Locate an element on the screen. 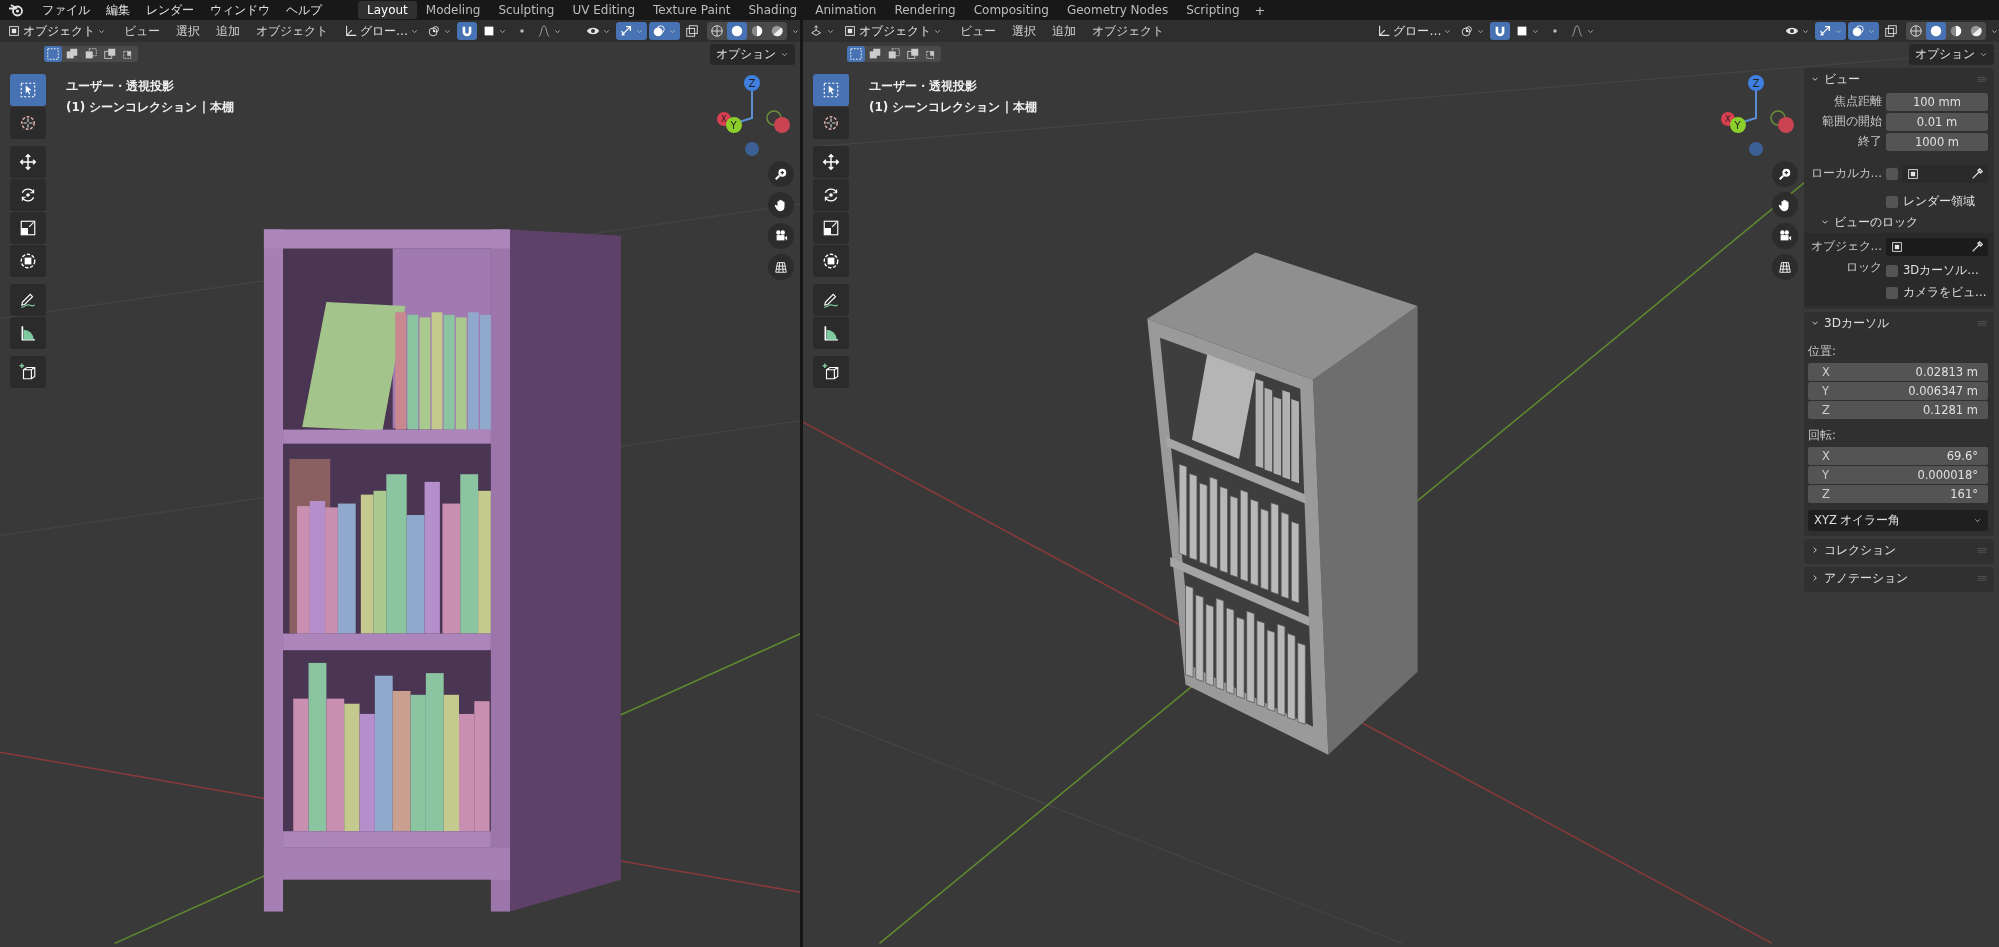  vector-field: X 69.6° is located at coordinates (1898, 456).